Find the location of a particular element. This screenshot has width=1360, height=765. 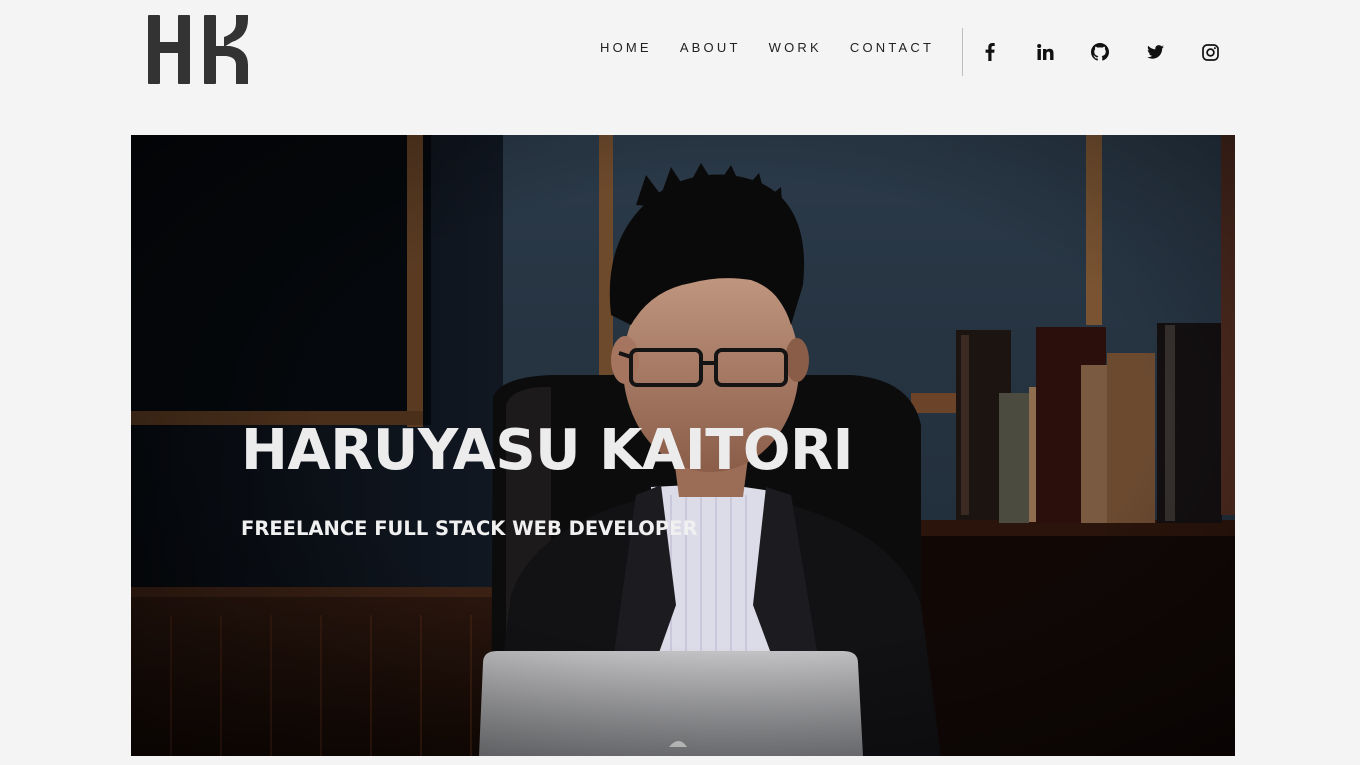

github-link is located at coordinates (1100, 52).